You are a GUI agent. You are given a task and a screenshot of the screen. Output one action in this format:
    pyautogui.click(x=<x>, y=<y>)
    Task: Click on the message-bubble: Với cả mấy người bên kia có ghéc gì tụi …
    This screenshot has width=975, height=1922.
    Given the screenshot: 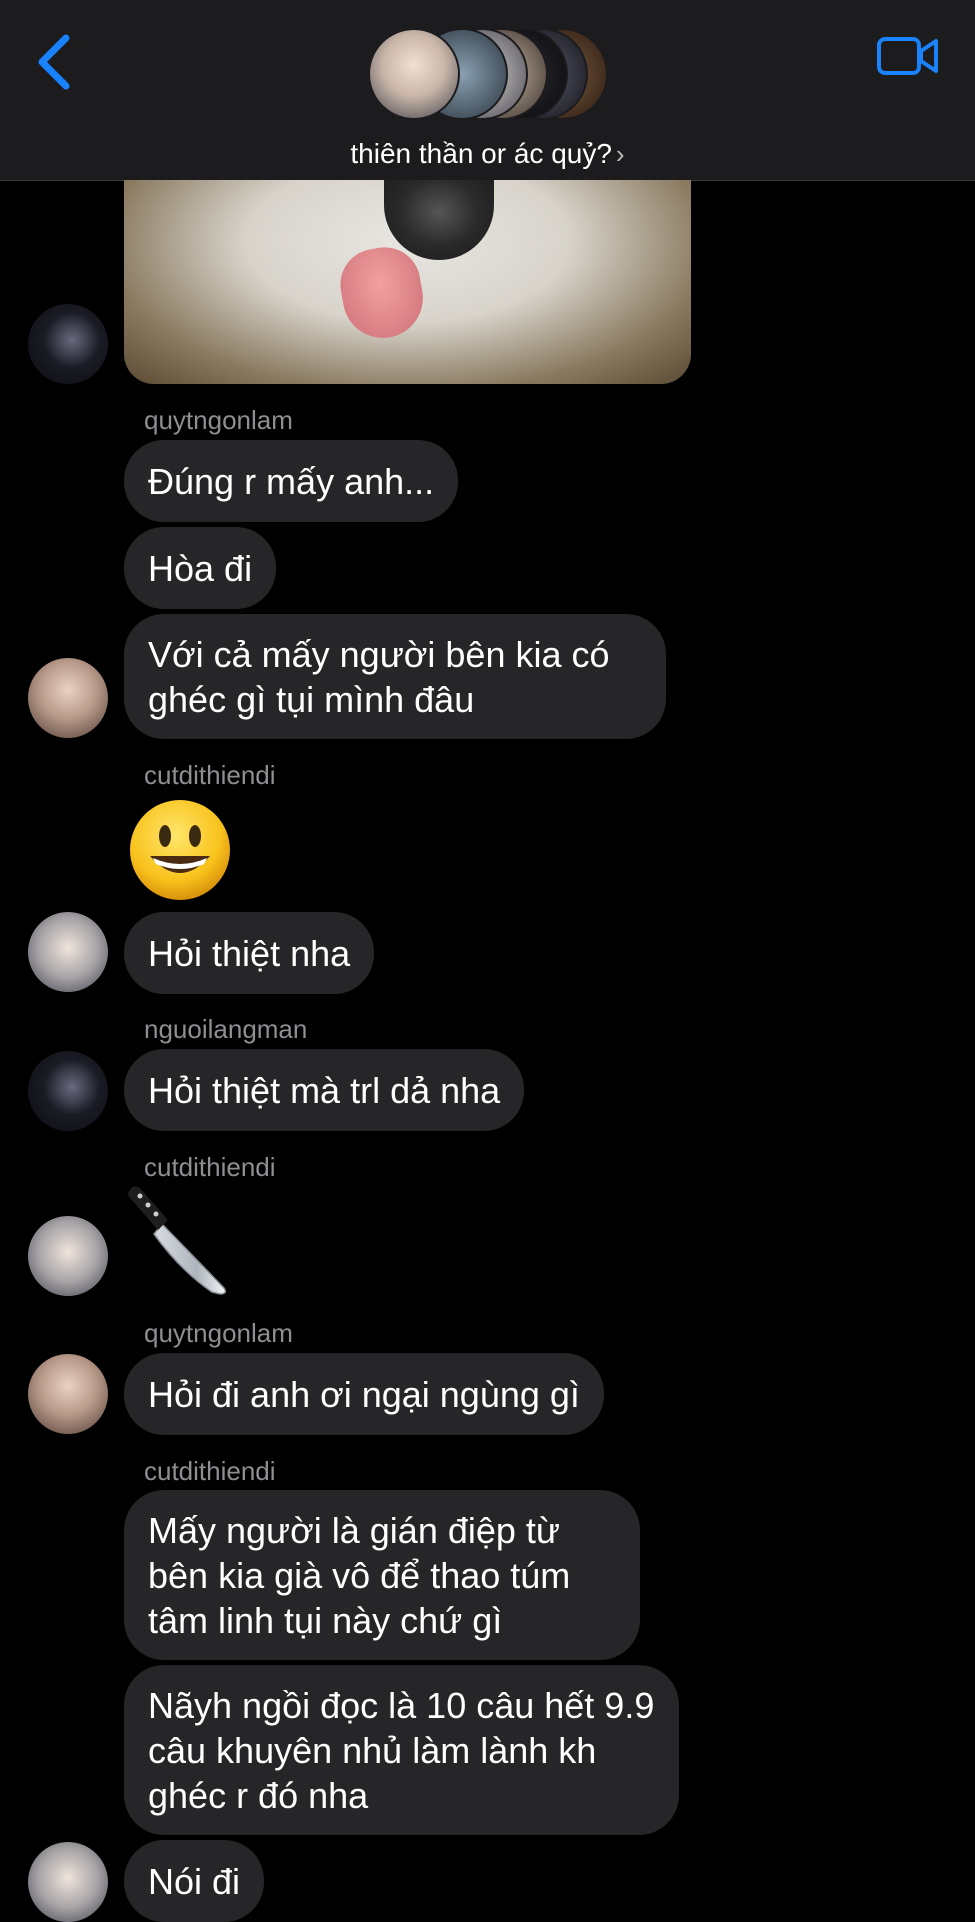 What is the action you would take?
    pyautogui.click(x=395, y=676)
    